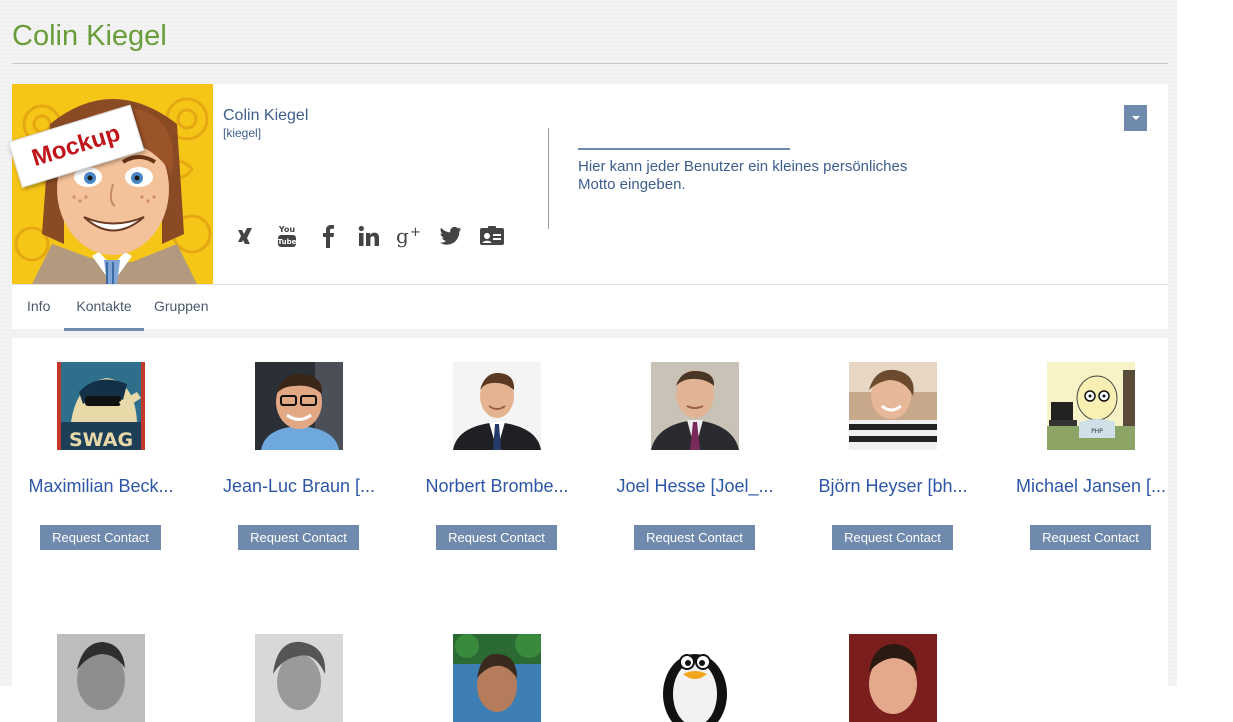 Image resolution: width=1233 pixels, height=722 pixels. What do you see at coordinates (266, 115) in the screenshot?
I see `profile-name: Colin Kiegel` at bounding box center [266, 115].